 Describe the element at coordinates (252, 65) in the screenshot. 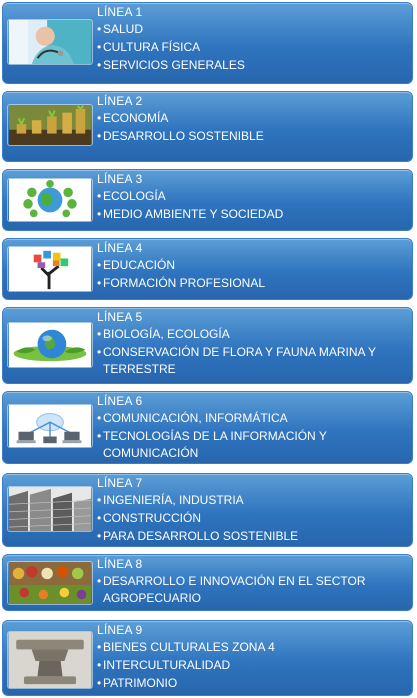

I see `list-item: SERVICIOS GENERALES` at that location.